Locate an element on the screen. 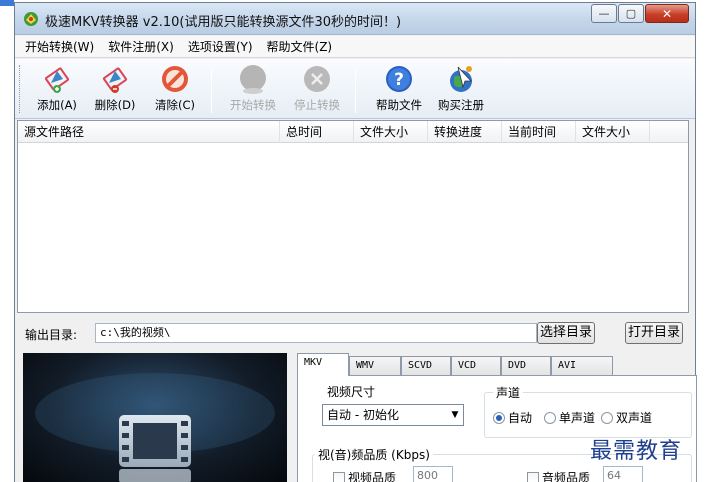  radio-mono is located at coordinates (550, 417).